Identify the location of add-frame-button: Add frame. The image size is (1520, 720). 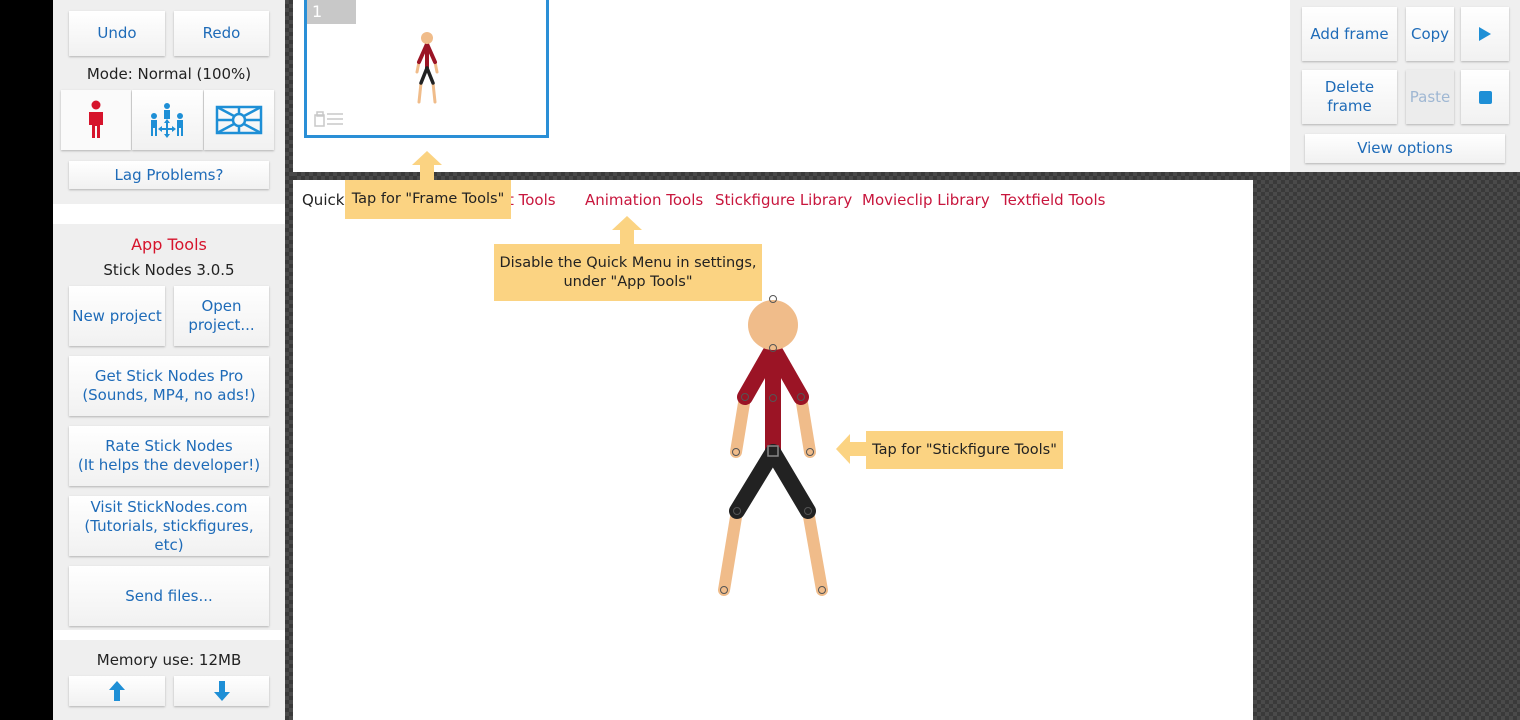
(1349, 34).